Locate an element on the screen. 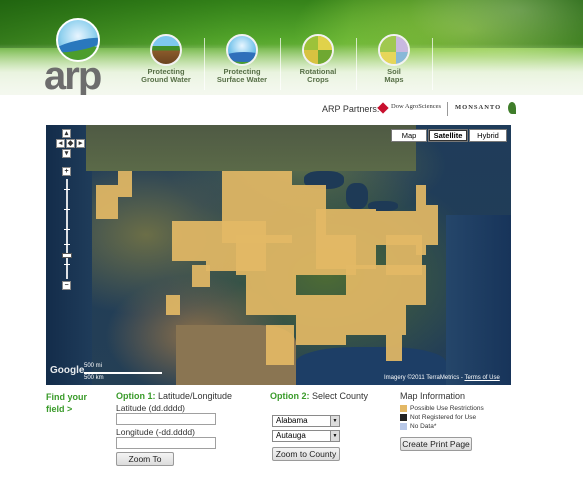 The width and height of the screenshot is (583, 480). rotational-crops-icon is located at coordinates (318, 50).